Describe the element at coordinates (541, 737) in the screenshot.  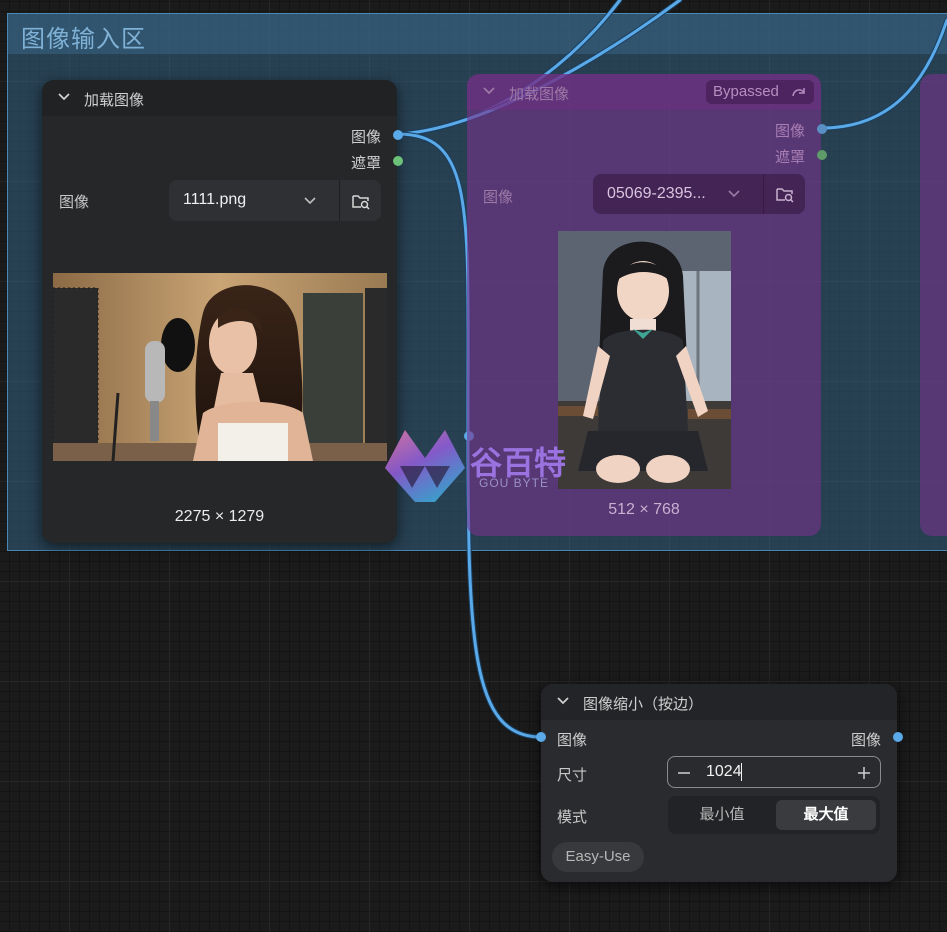
I see `input-image-socket` at that location.